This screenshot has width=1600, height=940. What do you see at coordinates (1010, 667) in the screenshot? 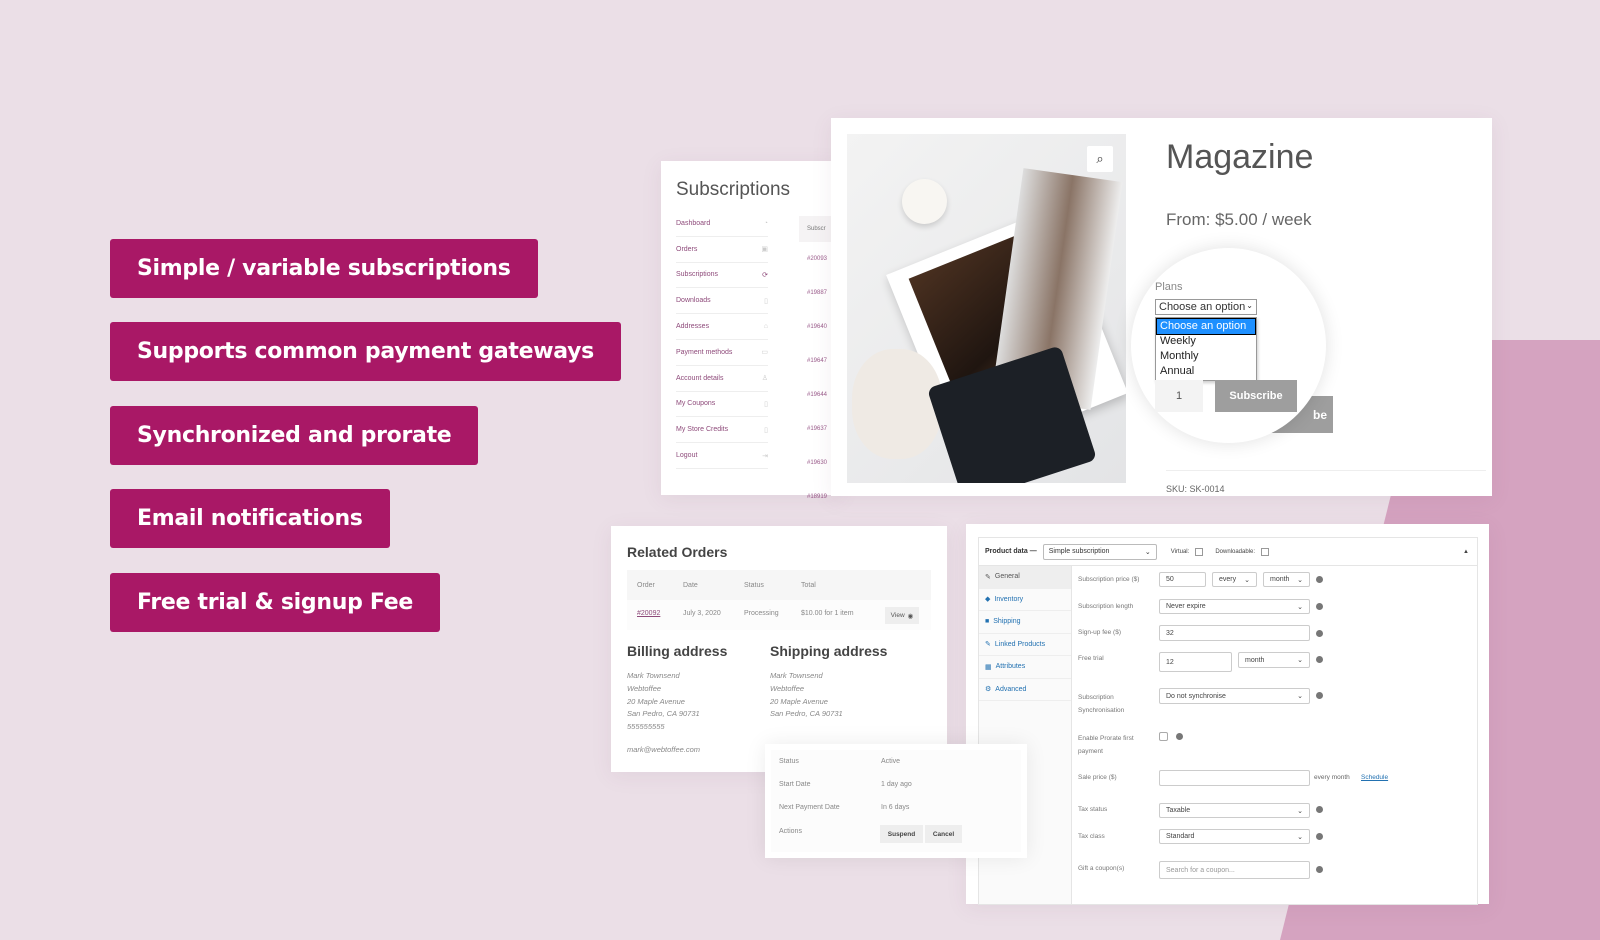
I see `tab-label: Attributes` at bounding box center [1010, 667].